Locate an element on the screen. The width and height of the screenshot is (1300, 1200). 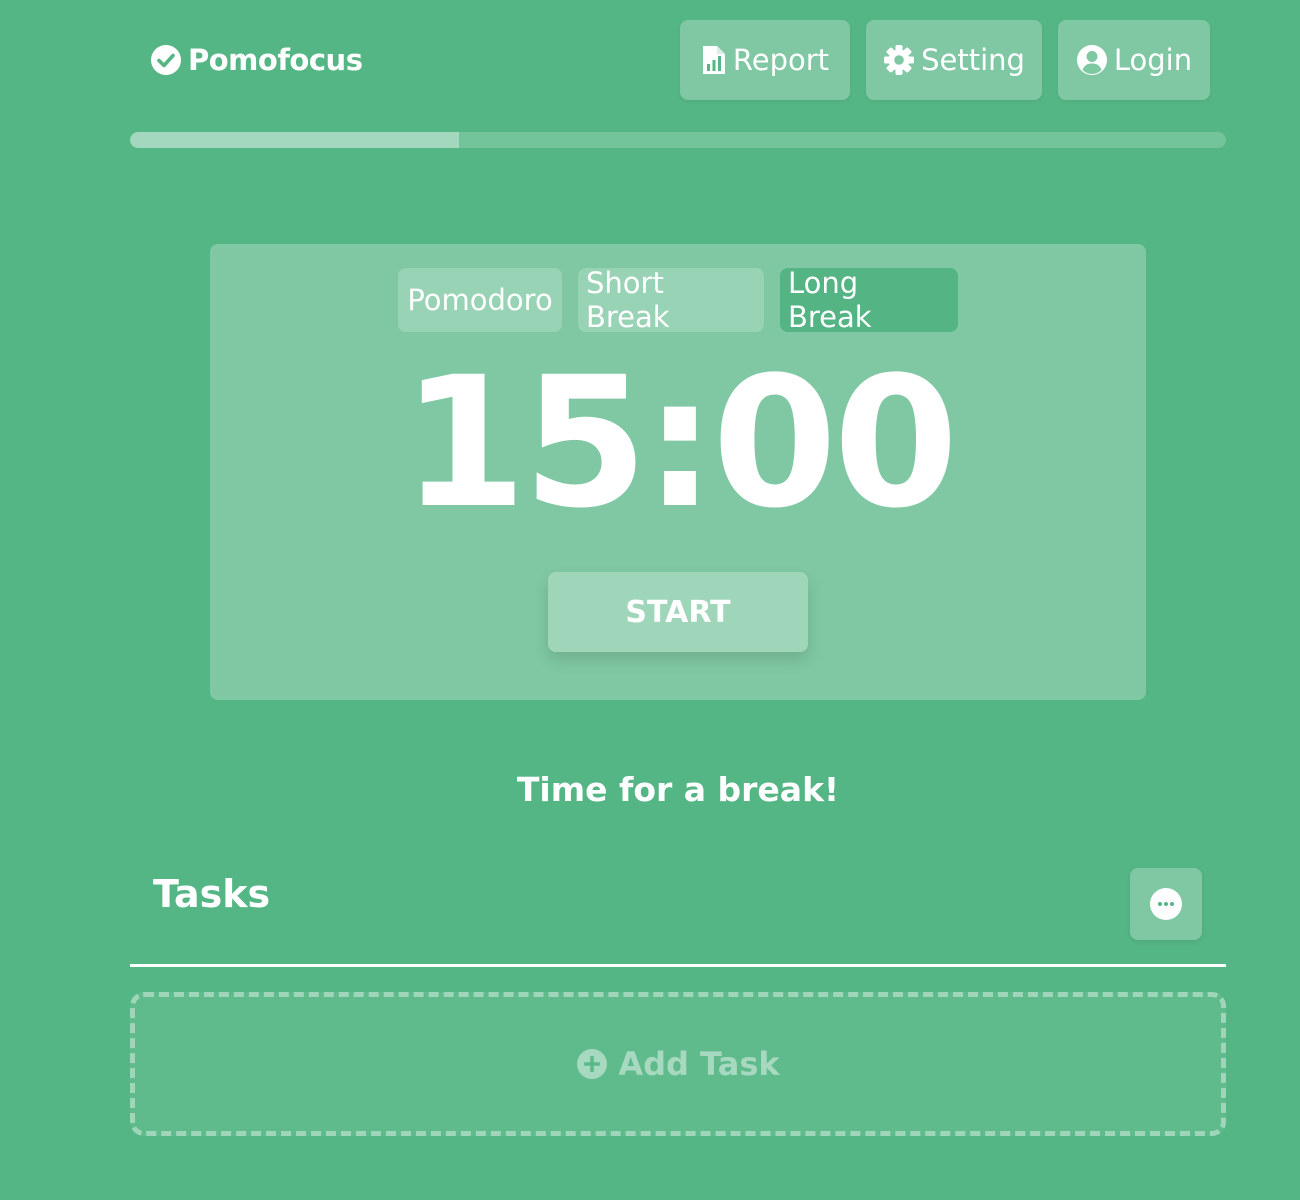
check-circle-icon is located at coordinates (166, 60).